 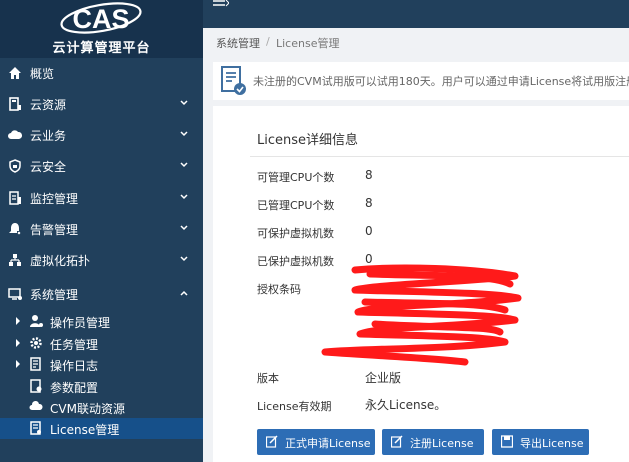 What do you see at coordinates (15, 229) in the screenshot?
I see `alert-icon` at bounding box center [15, 229].